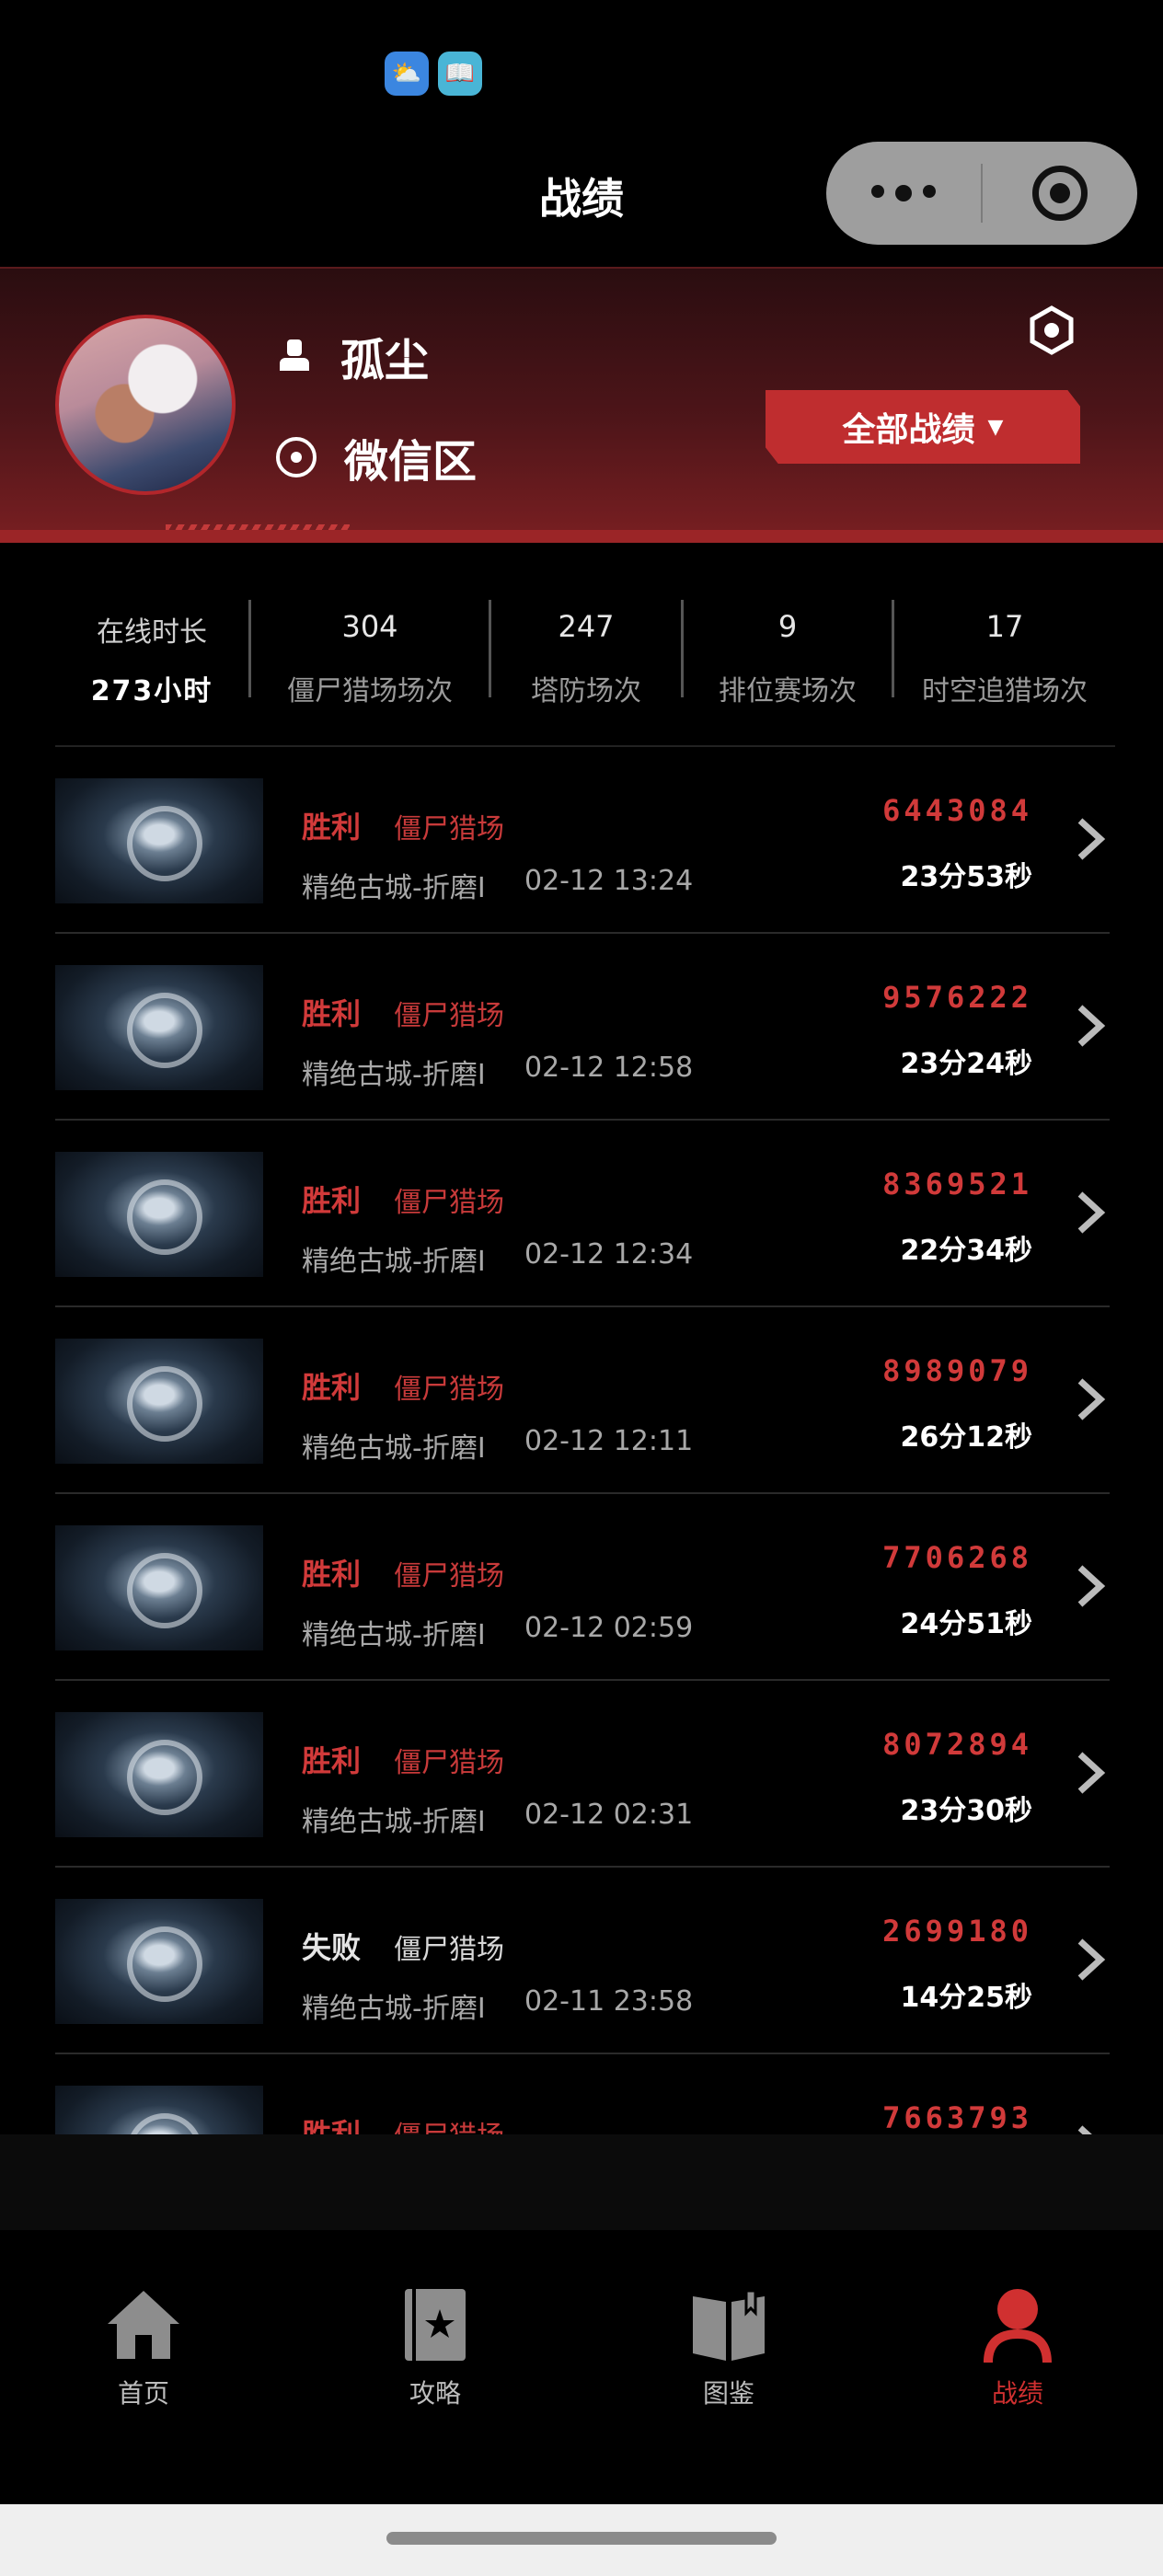 The width and height of the screenshot is (1163, 2576). What do you see at coordinates (152, 632) in the screenshot?
I see `stat-label: 在线时长` at bounding box center [152, 632].